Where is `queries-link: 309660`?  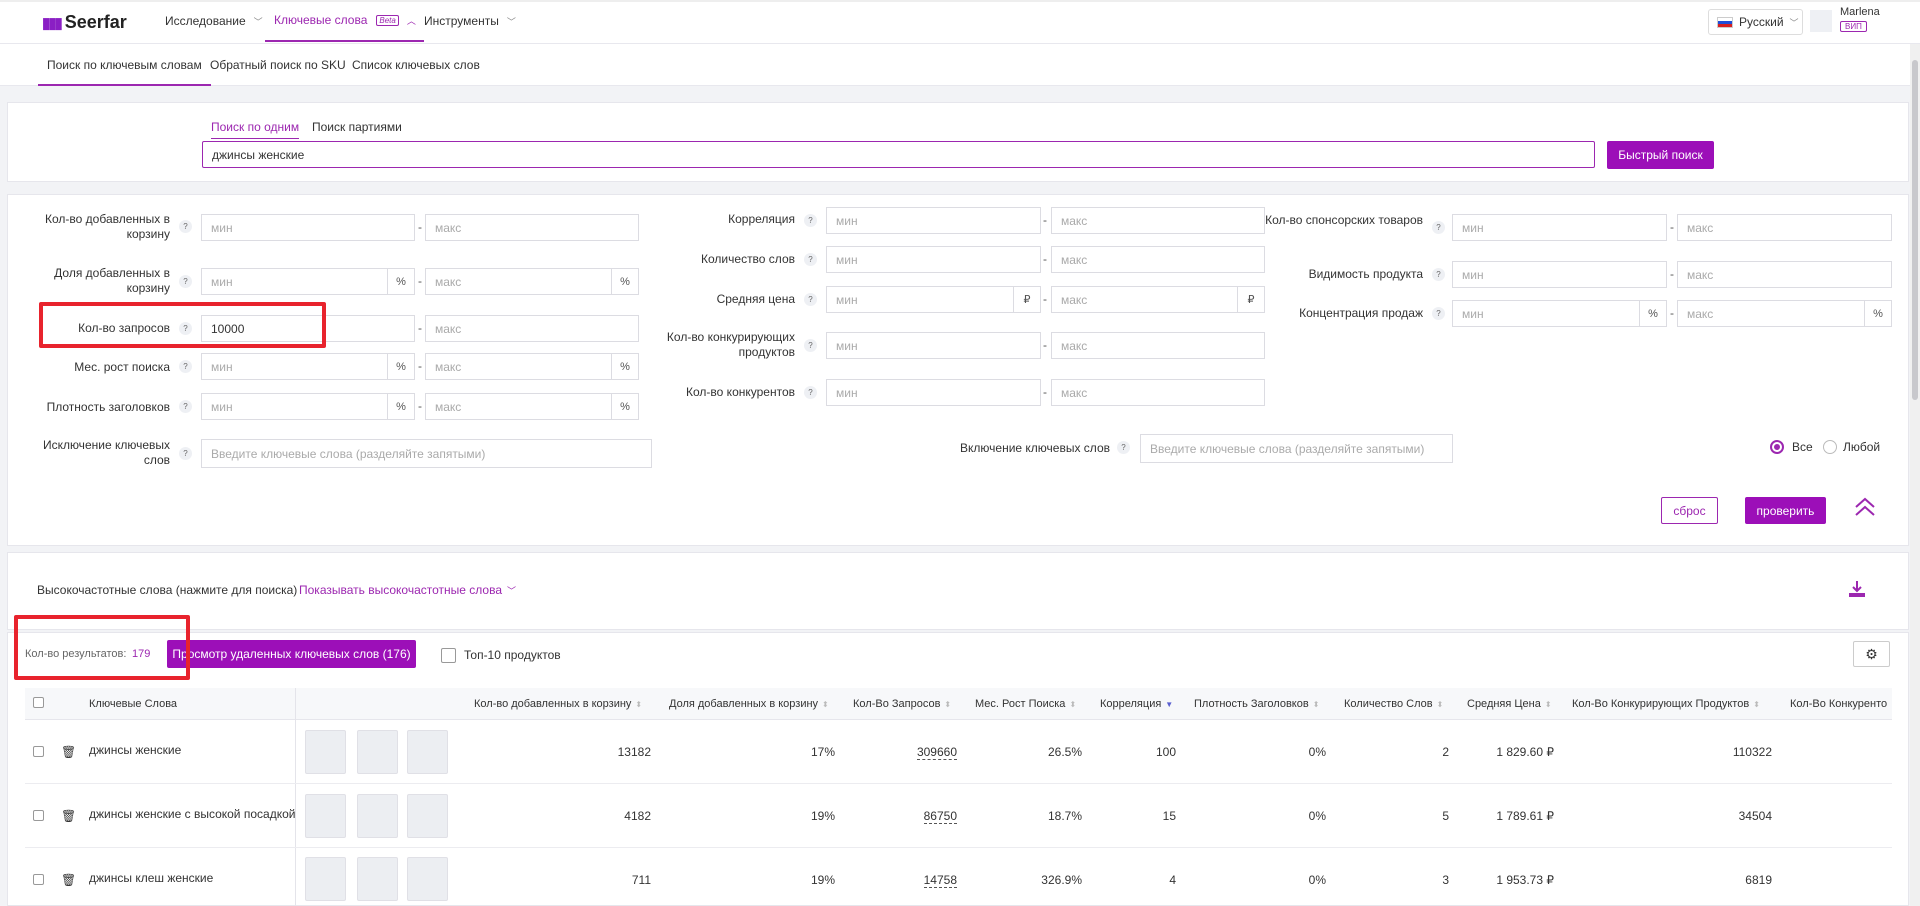
queries-link: 309660 is located at coordinates (936, 752).